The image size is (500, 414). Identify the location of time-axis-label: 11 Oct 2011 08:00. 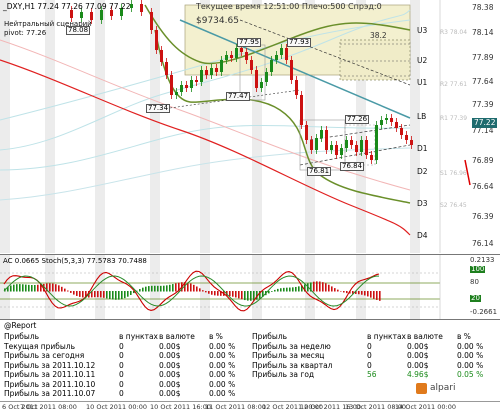
(235, 407).